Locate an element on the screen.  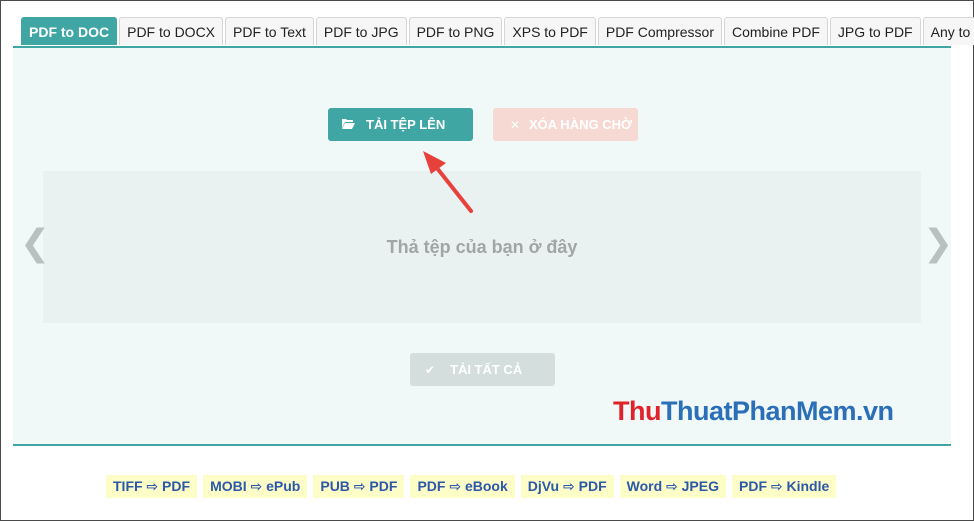
clear-button-label: XÓA HÀNG CHỜ is located at coordinates (581, 124).